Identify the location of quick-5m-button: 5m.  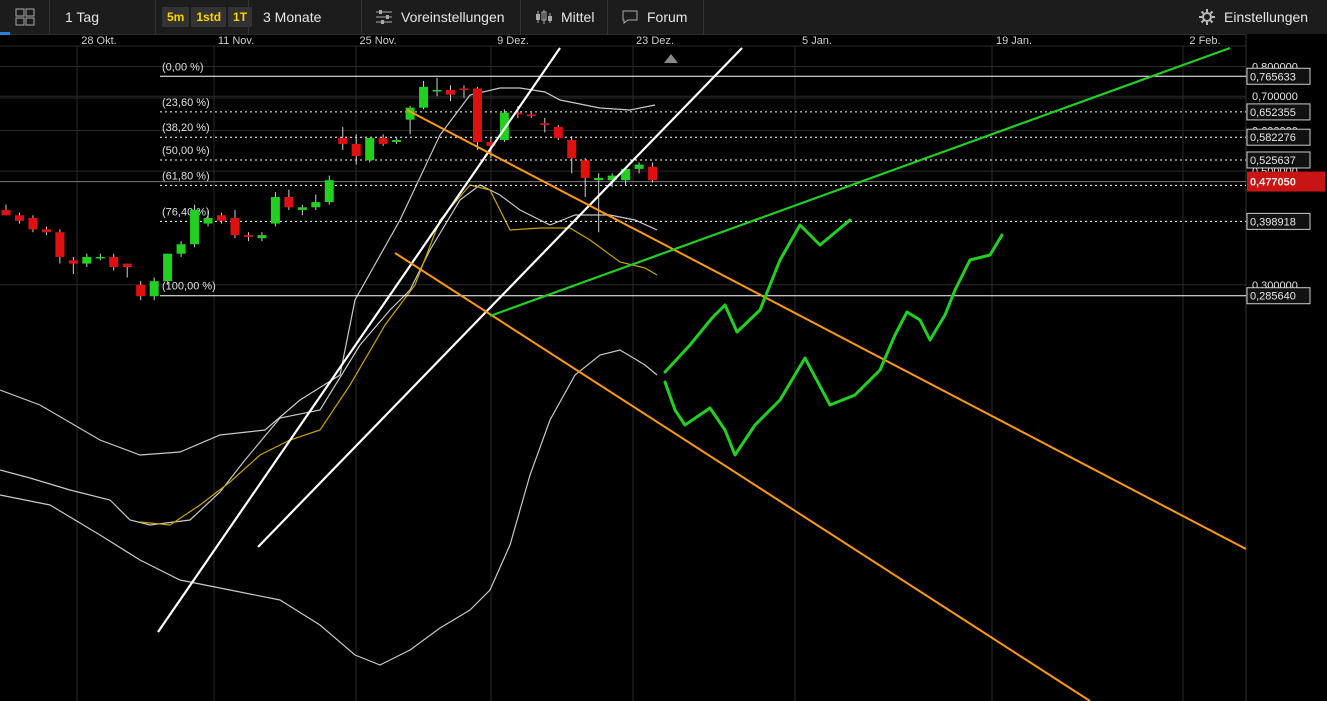
(176, 17).